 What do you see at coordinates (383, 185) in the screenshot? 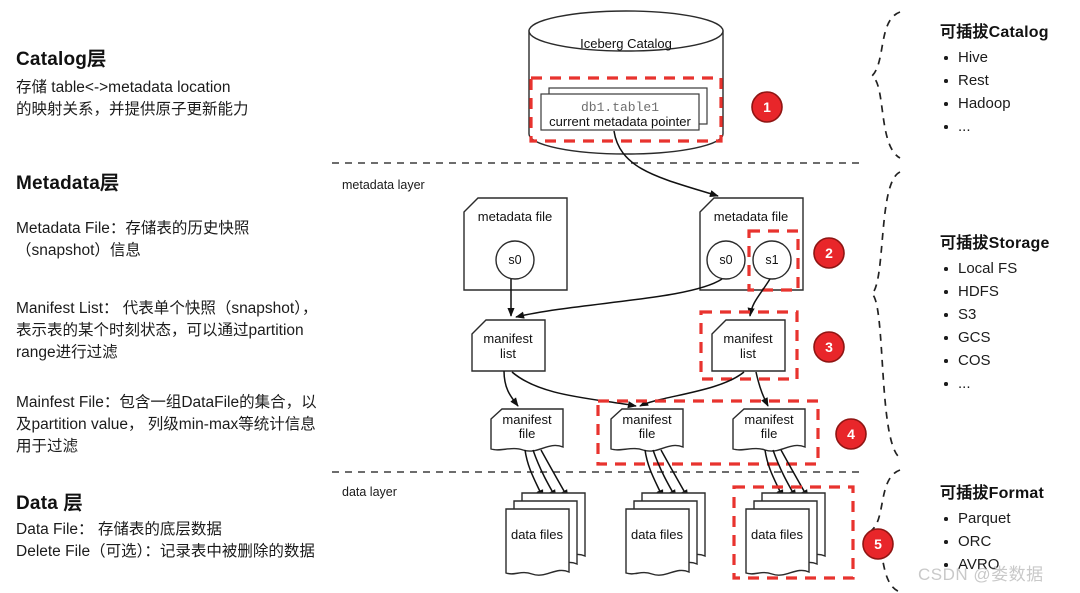
I see `metadata-layer-label: metadata layer` at bounding box center [383, 185].